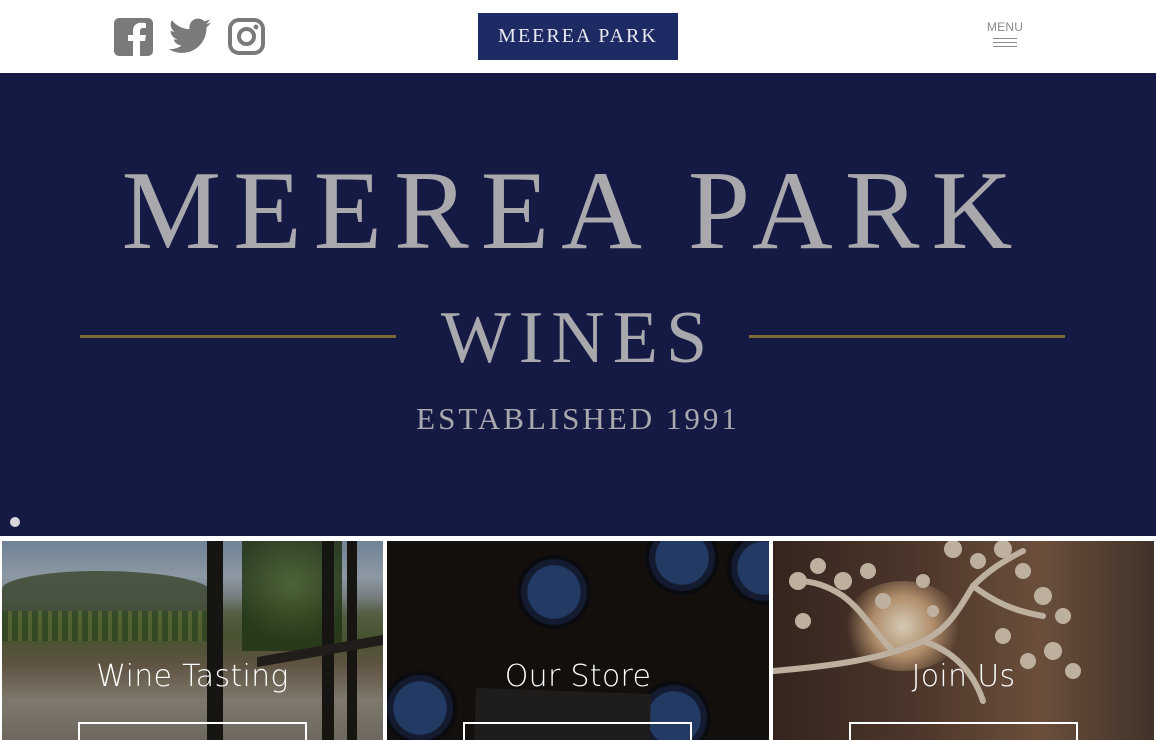 The height and width of the screenshot is (740, 1156). Describe the element at coordinates (578, 338) in the screenshot. I see `hero-subtitle: WINES` at that location.